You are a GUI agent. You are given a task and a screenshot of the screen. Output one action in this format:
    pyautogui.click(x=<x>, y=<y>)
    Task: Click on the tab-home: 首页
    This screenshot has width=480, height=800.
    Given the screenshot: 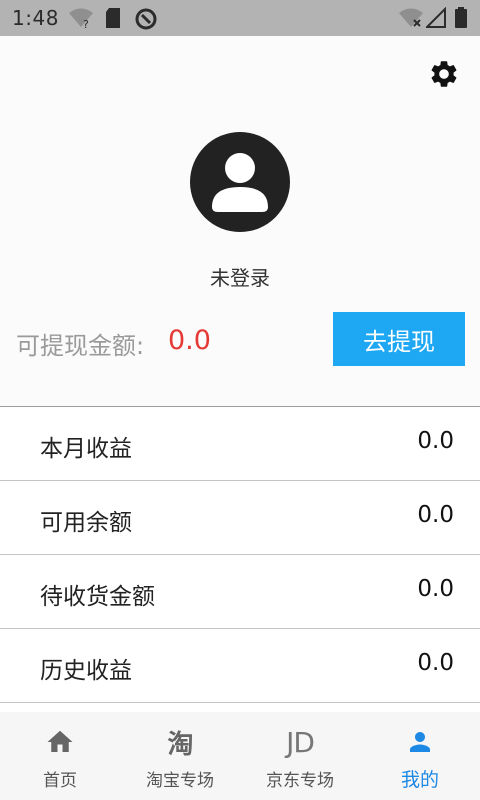 What is the action you would take?
    pyautogui.click(x=60, y=756)
    